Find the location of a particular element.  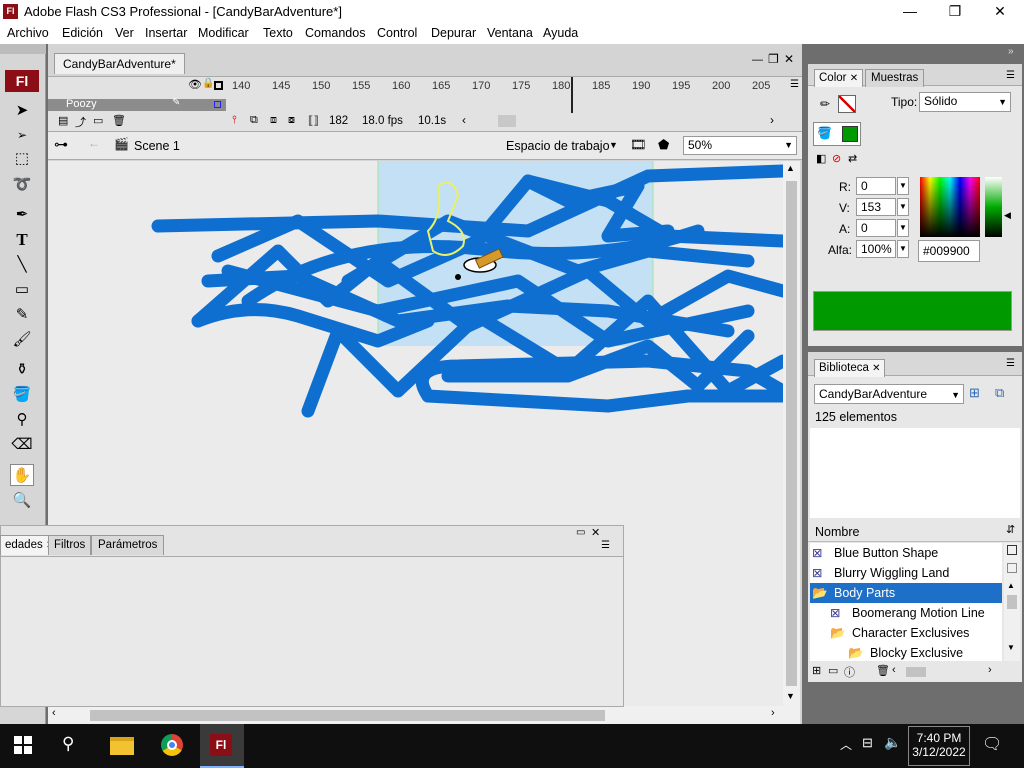

zoom-select: 50% ▼ is located at coordinates (740, 145).